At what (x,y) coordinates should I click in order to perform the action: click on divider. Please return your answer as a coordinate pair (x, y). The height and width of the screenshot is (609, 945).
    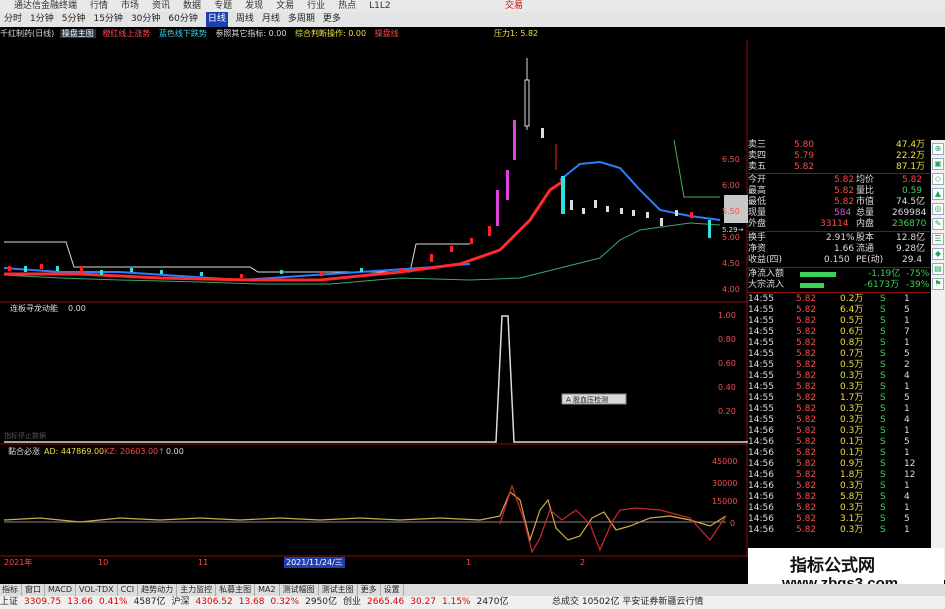
    Looking at the image, I should click on (839, 292).